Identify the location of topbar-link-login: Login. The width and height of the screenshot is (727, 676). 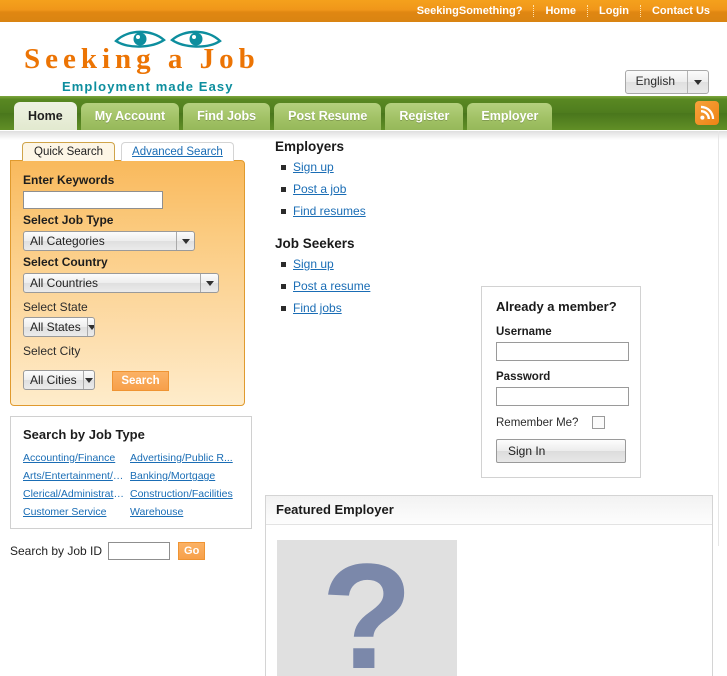
(614, 11).